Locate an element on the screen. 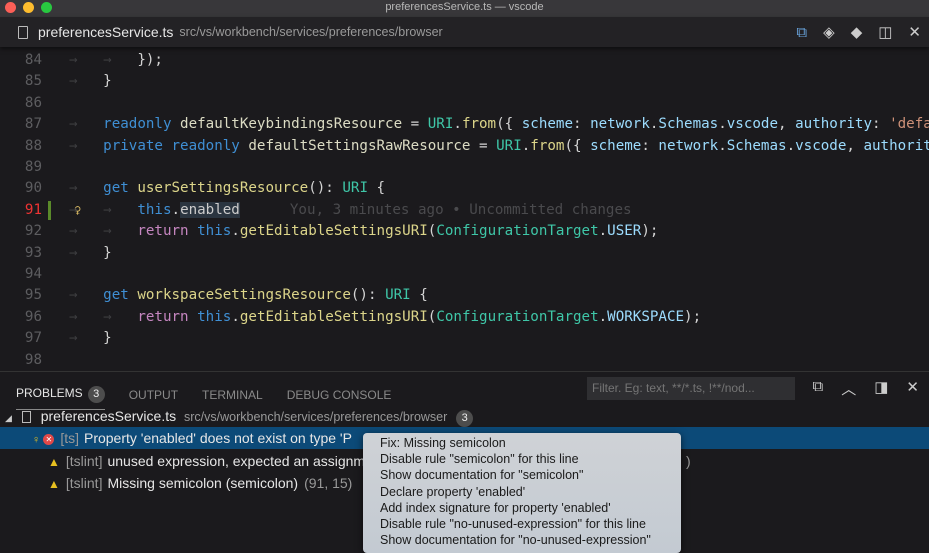  code-line: 93 → } is located at coordinates (464, 253).